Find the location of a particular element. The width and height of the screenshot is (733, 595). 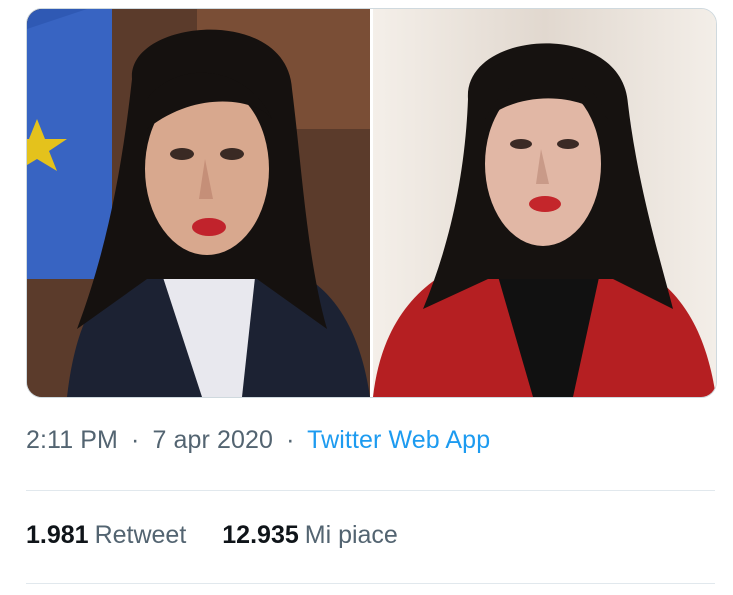

retweets-label: Retweet is located at coordinates (140, 535).